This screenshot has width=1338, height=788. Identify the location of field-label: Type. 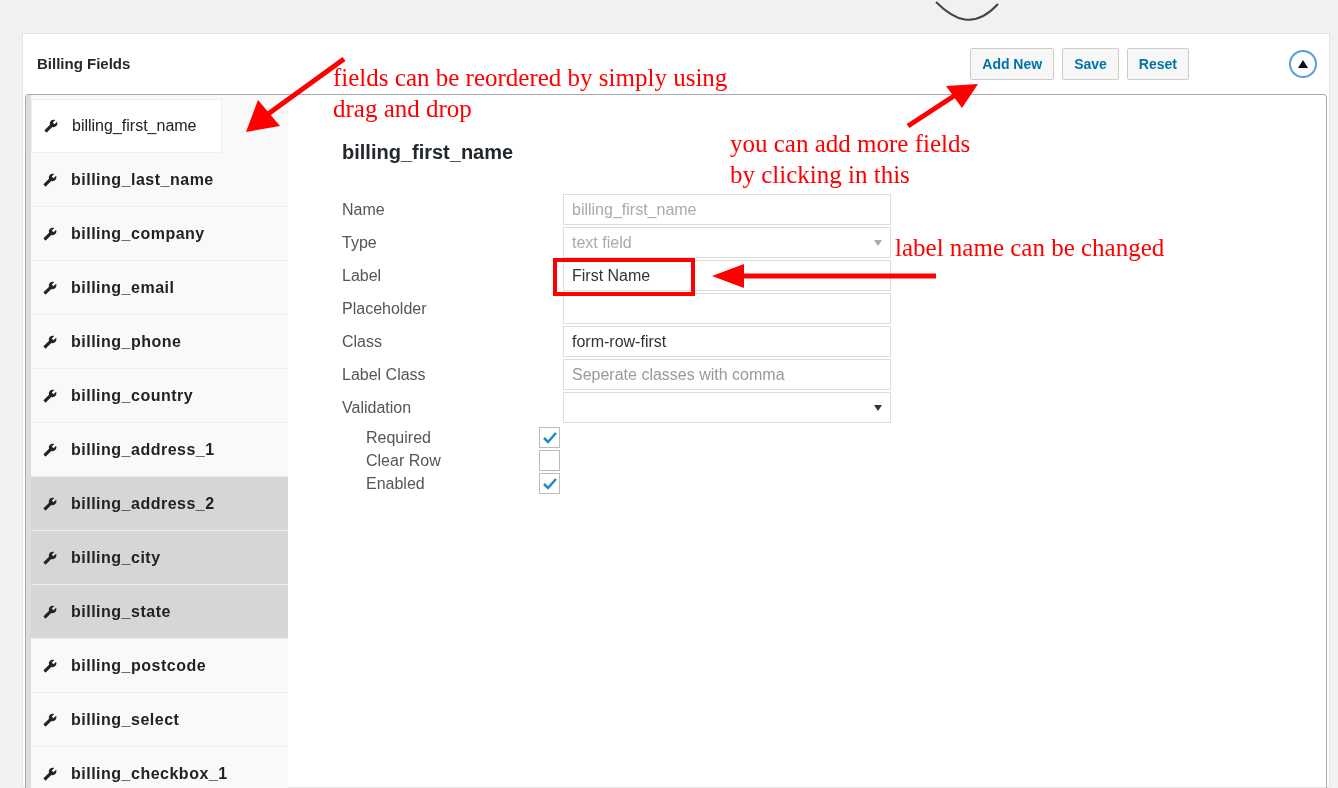
(360, 242).